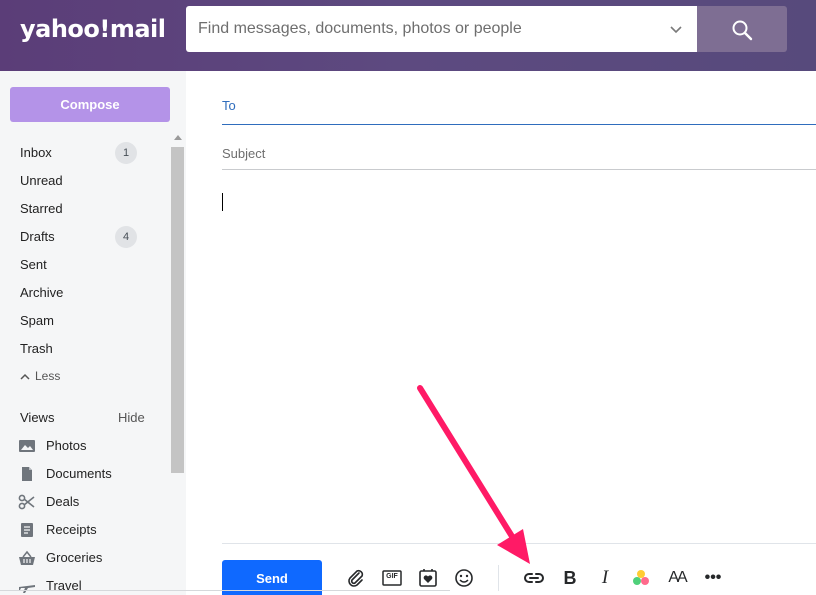 This screenshot has width=816, height=595. Describe the element at coordinates (90, 104) in the screenshot. I see `compose-button: Compose` at that location.